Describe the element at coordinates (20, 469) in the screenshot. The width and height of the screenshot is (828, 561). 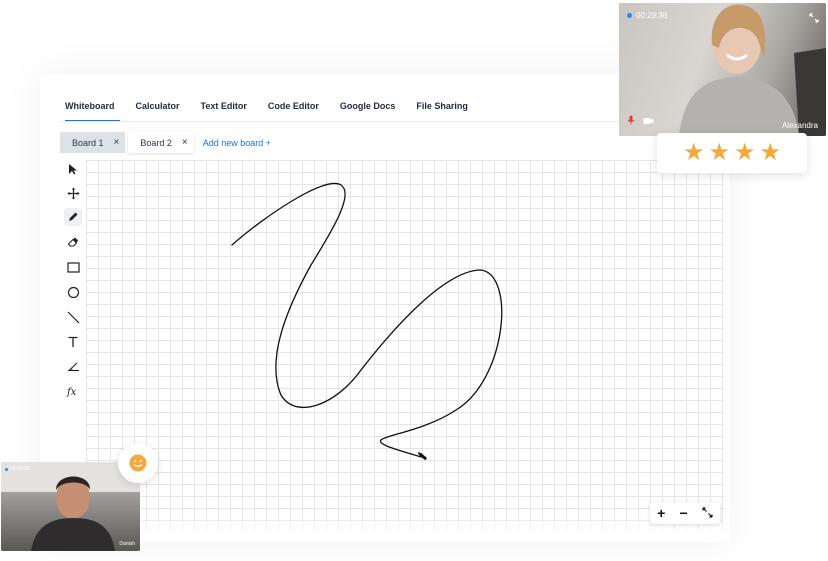
I see `timer-text: 00:00:02` at that location.